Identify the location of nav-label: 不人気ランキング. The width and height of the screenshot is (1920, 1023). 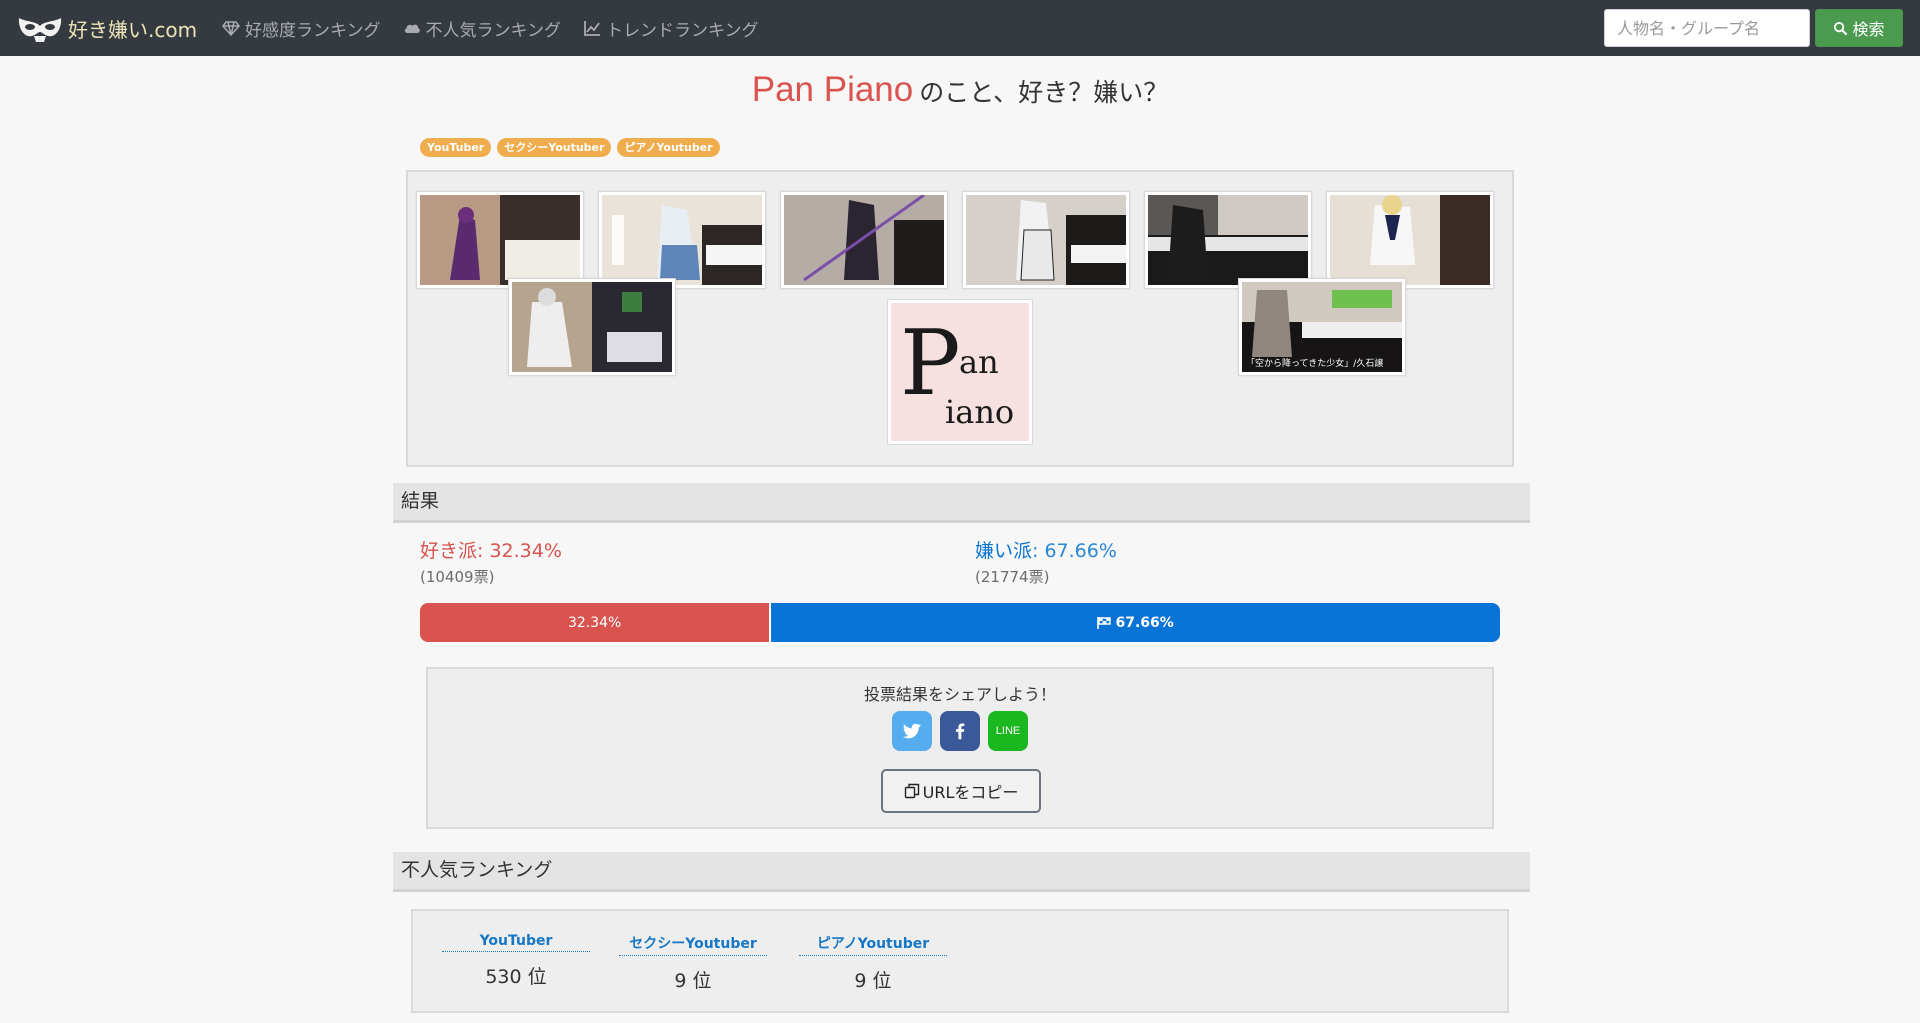
(493, 30).